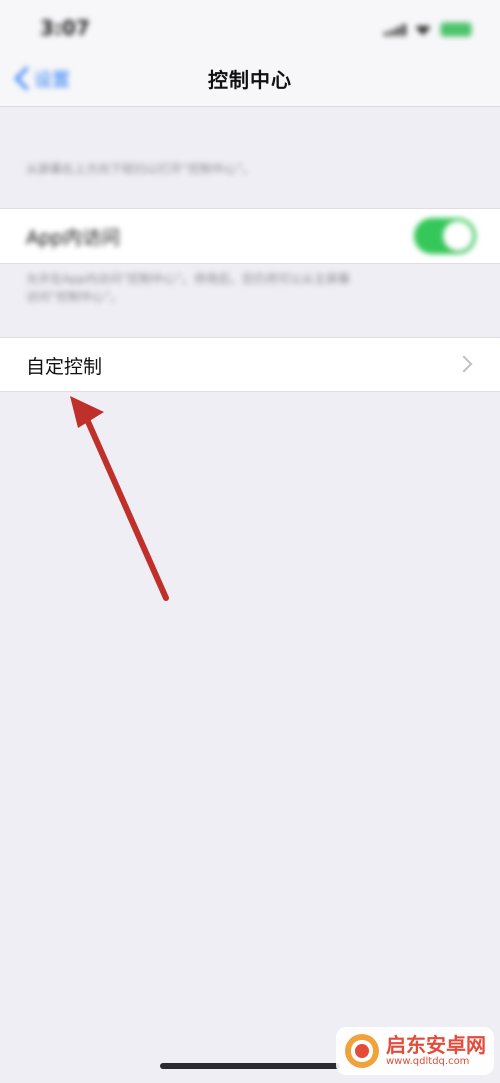 The height and width of the screenshot is (1083, 500). I want to click on watermark-url: www.qdltdq.com, so click(428, 1061).